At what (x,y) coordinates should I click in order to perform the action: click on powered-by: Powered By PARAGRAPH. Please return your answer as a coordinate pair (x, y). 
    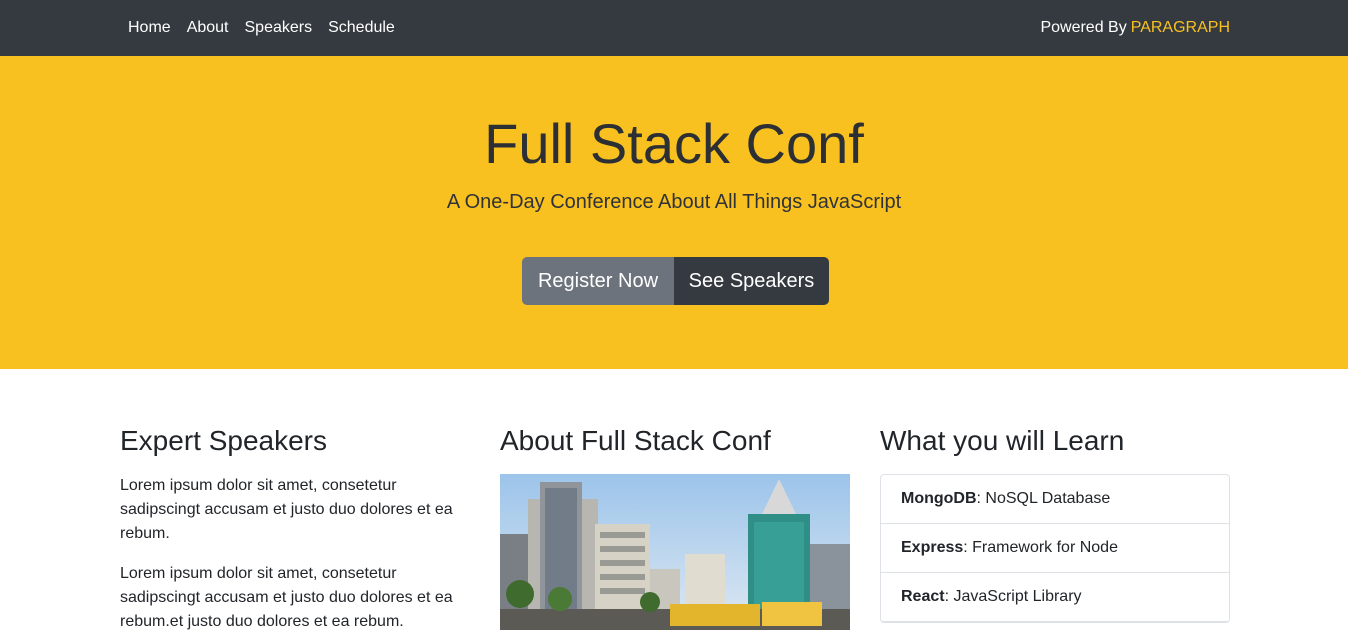
    Looking at the image, I should click on (1135, 28).